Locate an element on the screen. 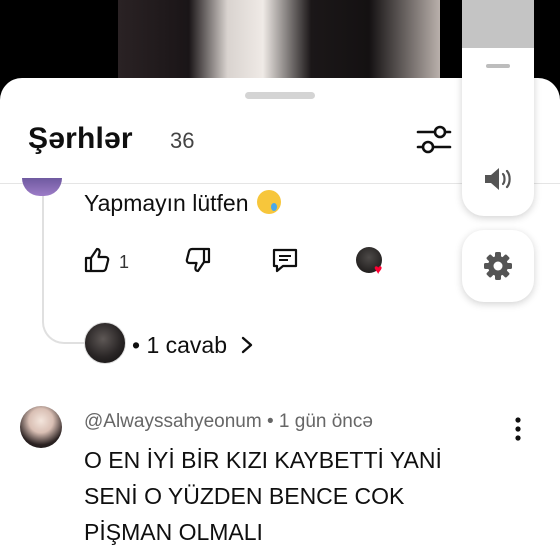 The width and height of the screenshot is (560, 560). filter-icon is located at coordinates (434, 140).